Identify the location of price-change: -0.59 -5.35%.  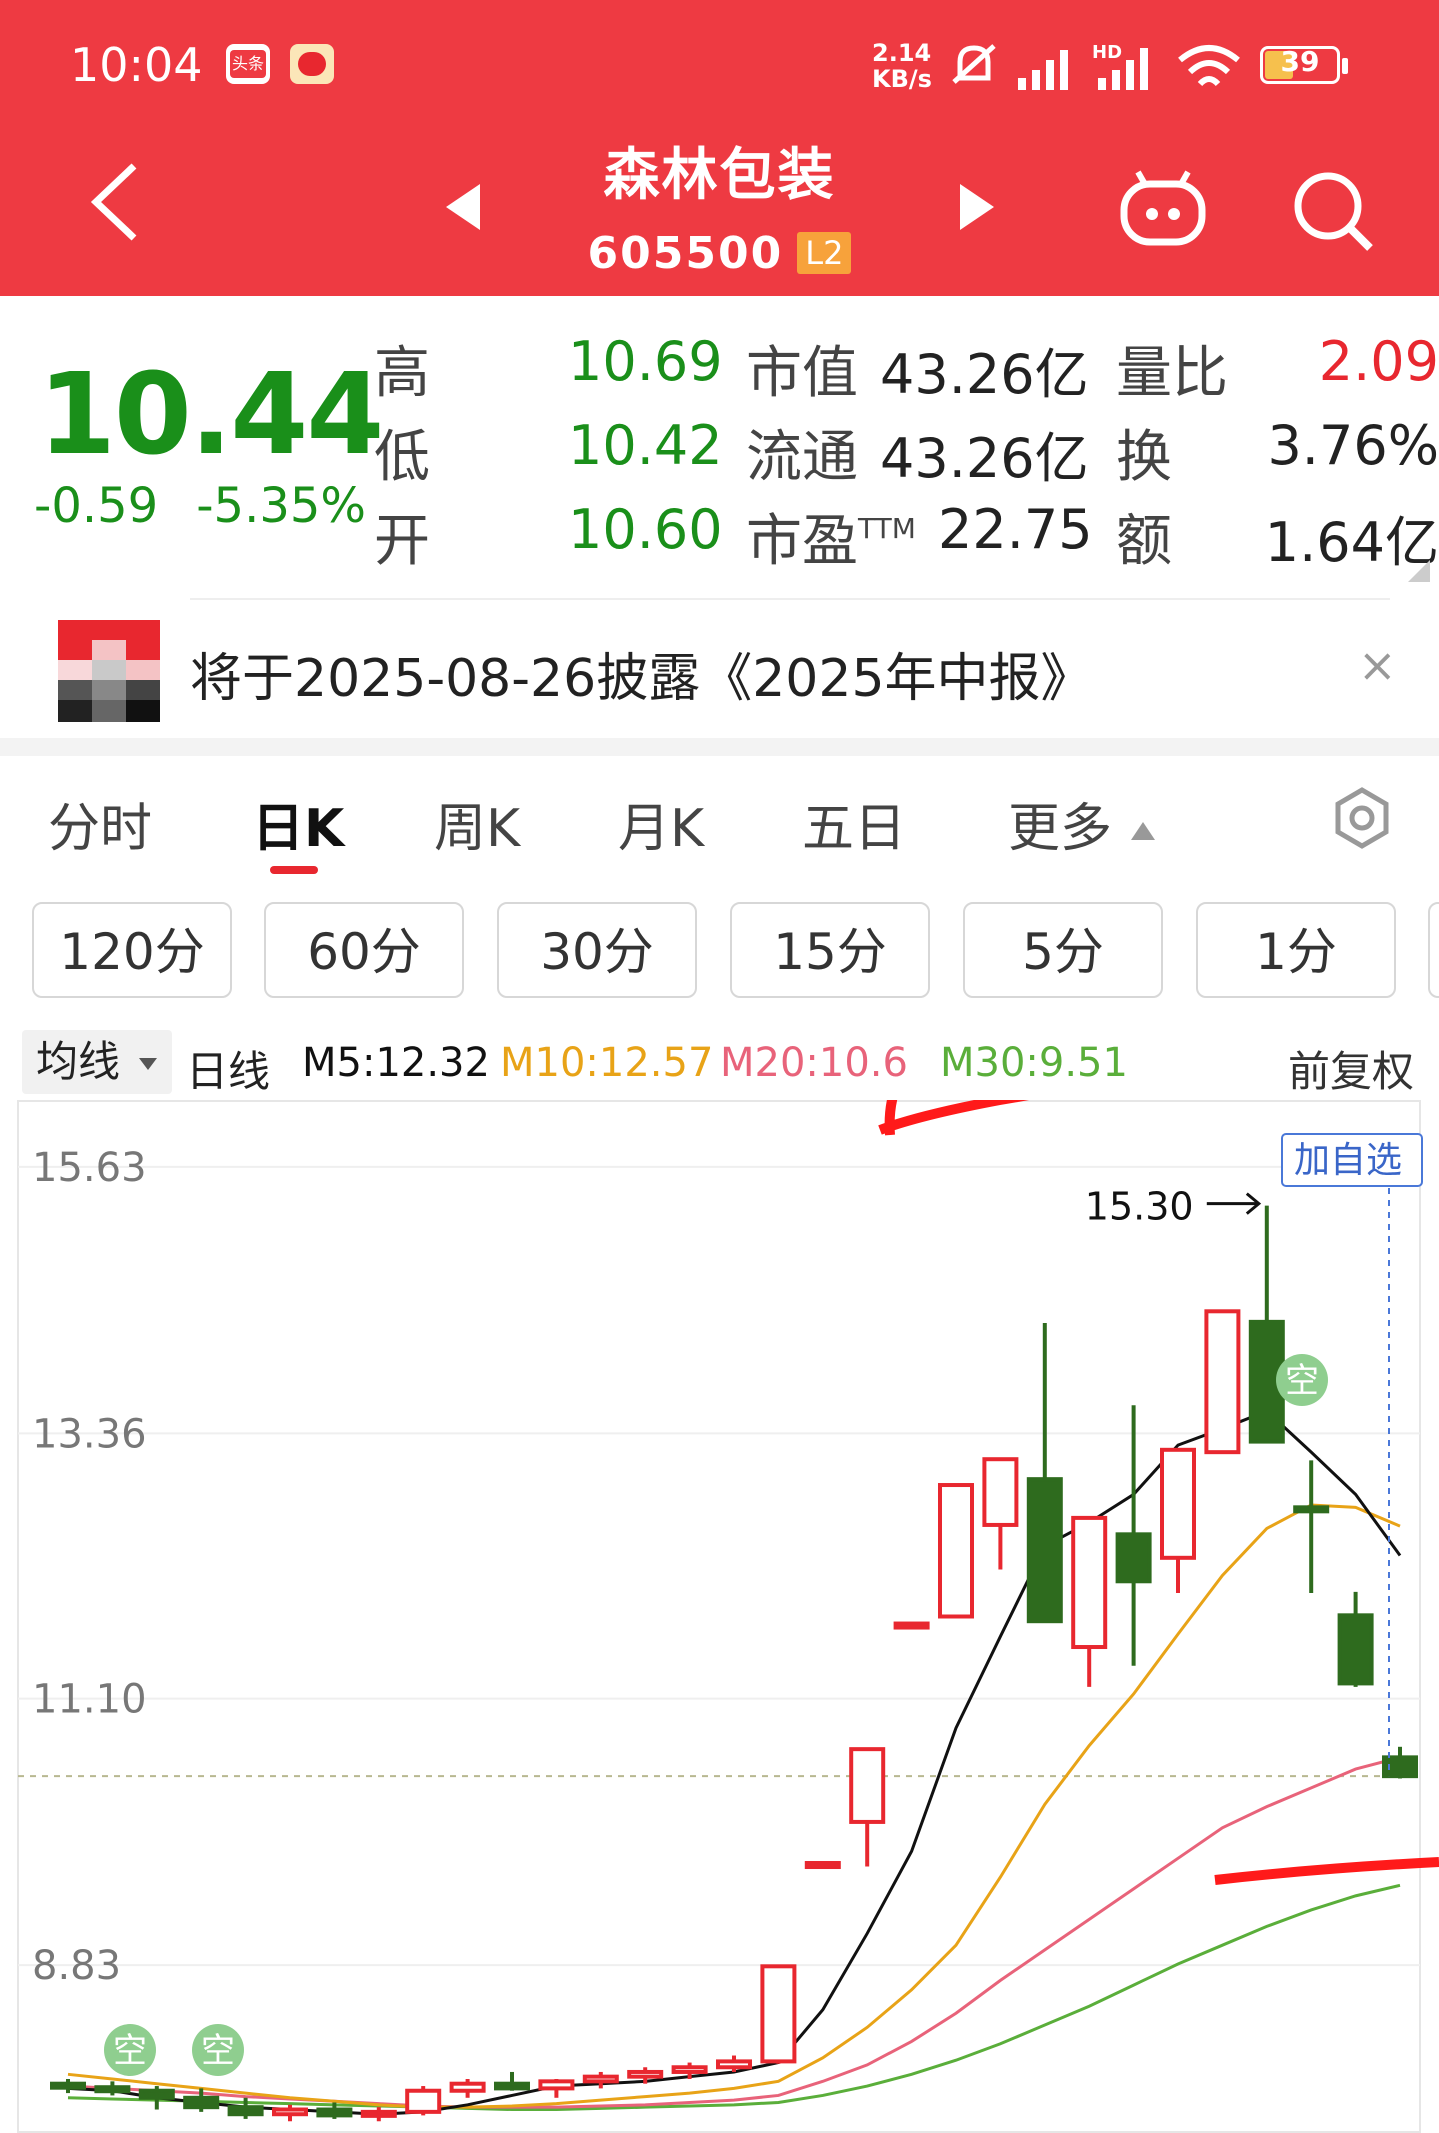
(200, 506).